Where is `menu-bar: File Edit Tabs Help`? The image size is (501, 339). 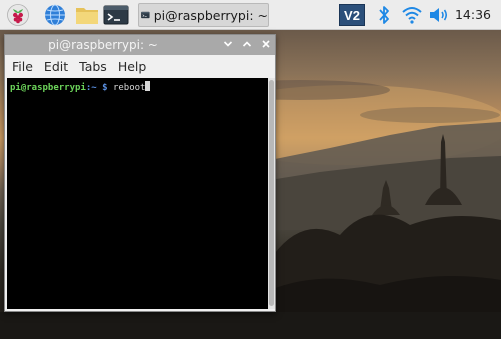
menu-bar: File Edit Tabs Help is located at coordinates (140, 66).